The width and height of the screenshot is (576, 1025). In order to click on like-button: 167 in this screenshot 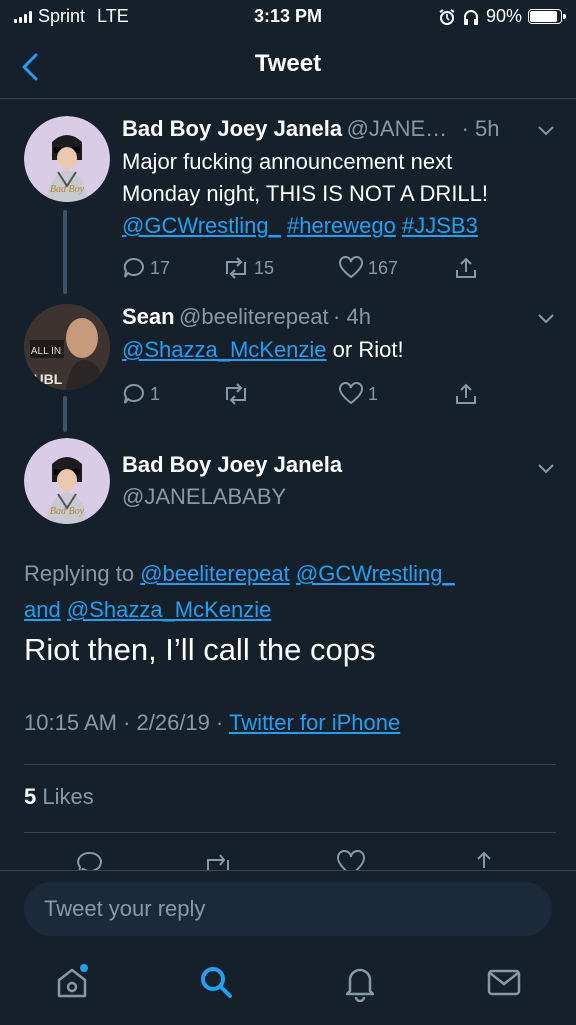, I will do `click(396, 268)`.